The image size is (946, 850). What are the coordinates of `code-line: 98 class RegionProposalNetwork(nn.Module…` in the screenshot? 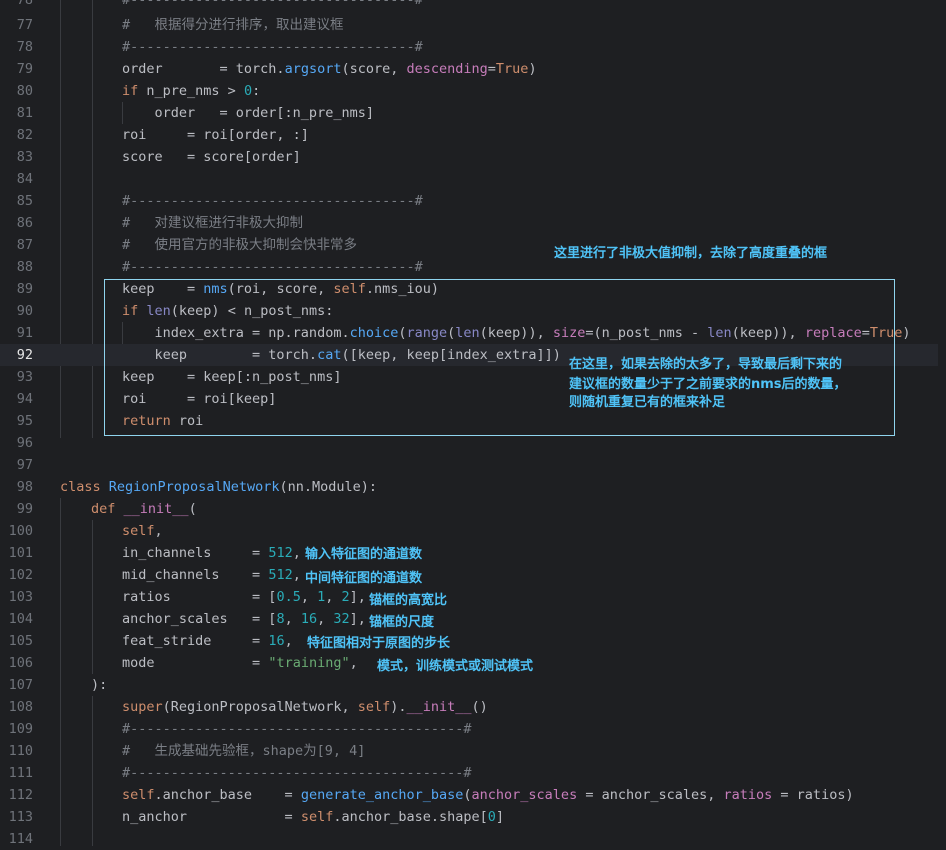 It's located at (473, 487).